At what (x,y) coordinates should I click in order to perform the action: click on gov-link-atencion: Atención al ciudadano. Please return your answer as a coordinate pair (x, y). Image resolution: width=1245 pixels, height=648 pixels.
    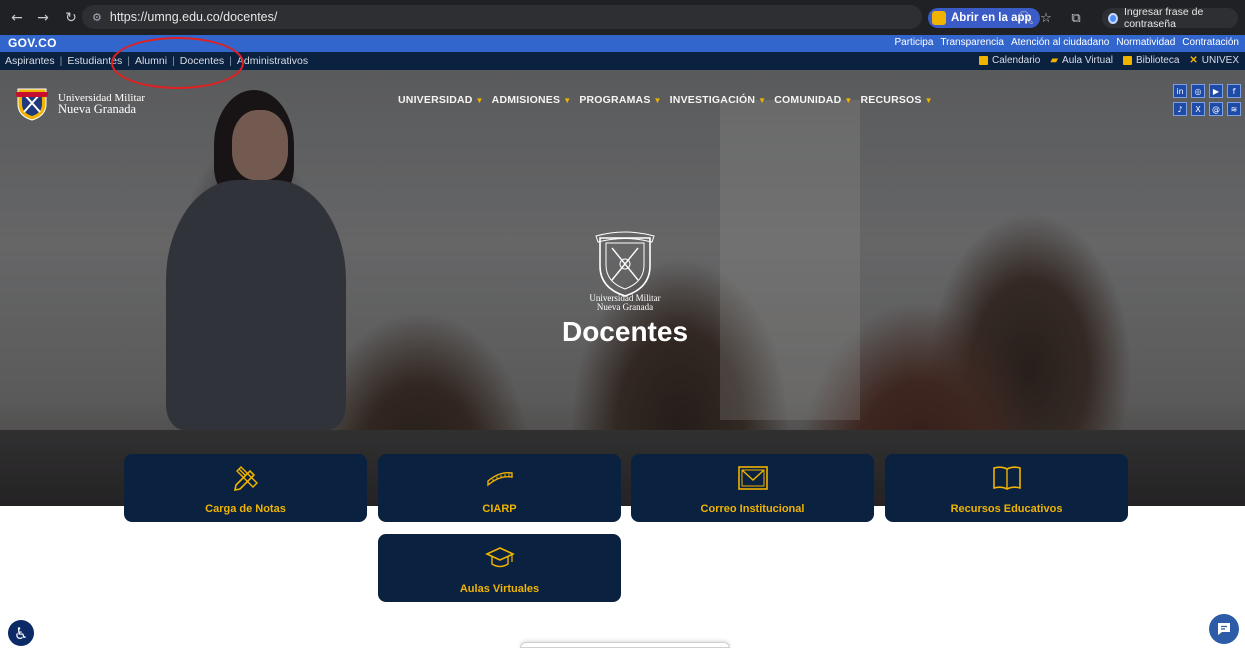
    Looking at the image, I should click on (1060, 42).